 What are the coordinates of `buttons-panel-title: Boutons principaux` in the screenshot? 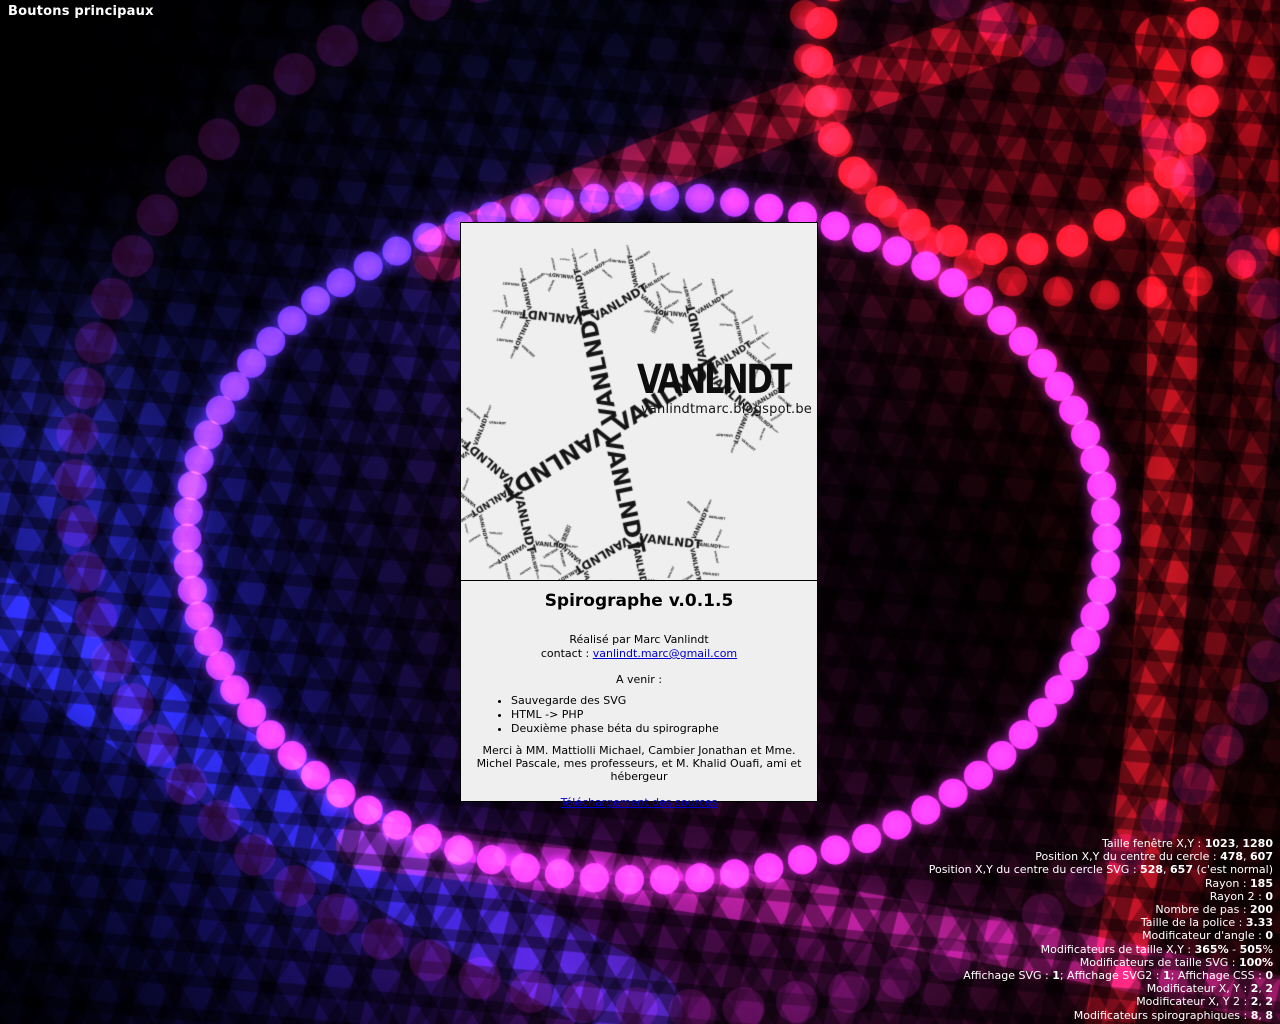 It's located at (81, 11).